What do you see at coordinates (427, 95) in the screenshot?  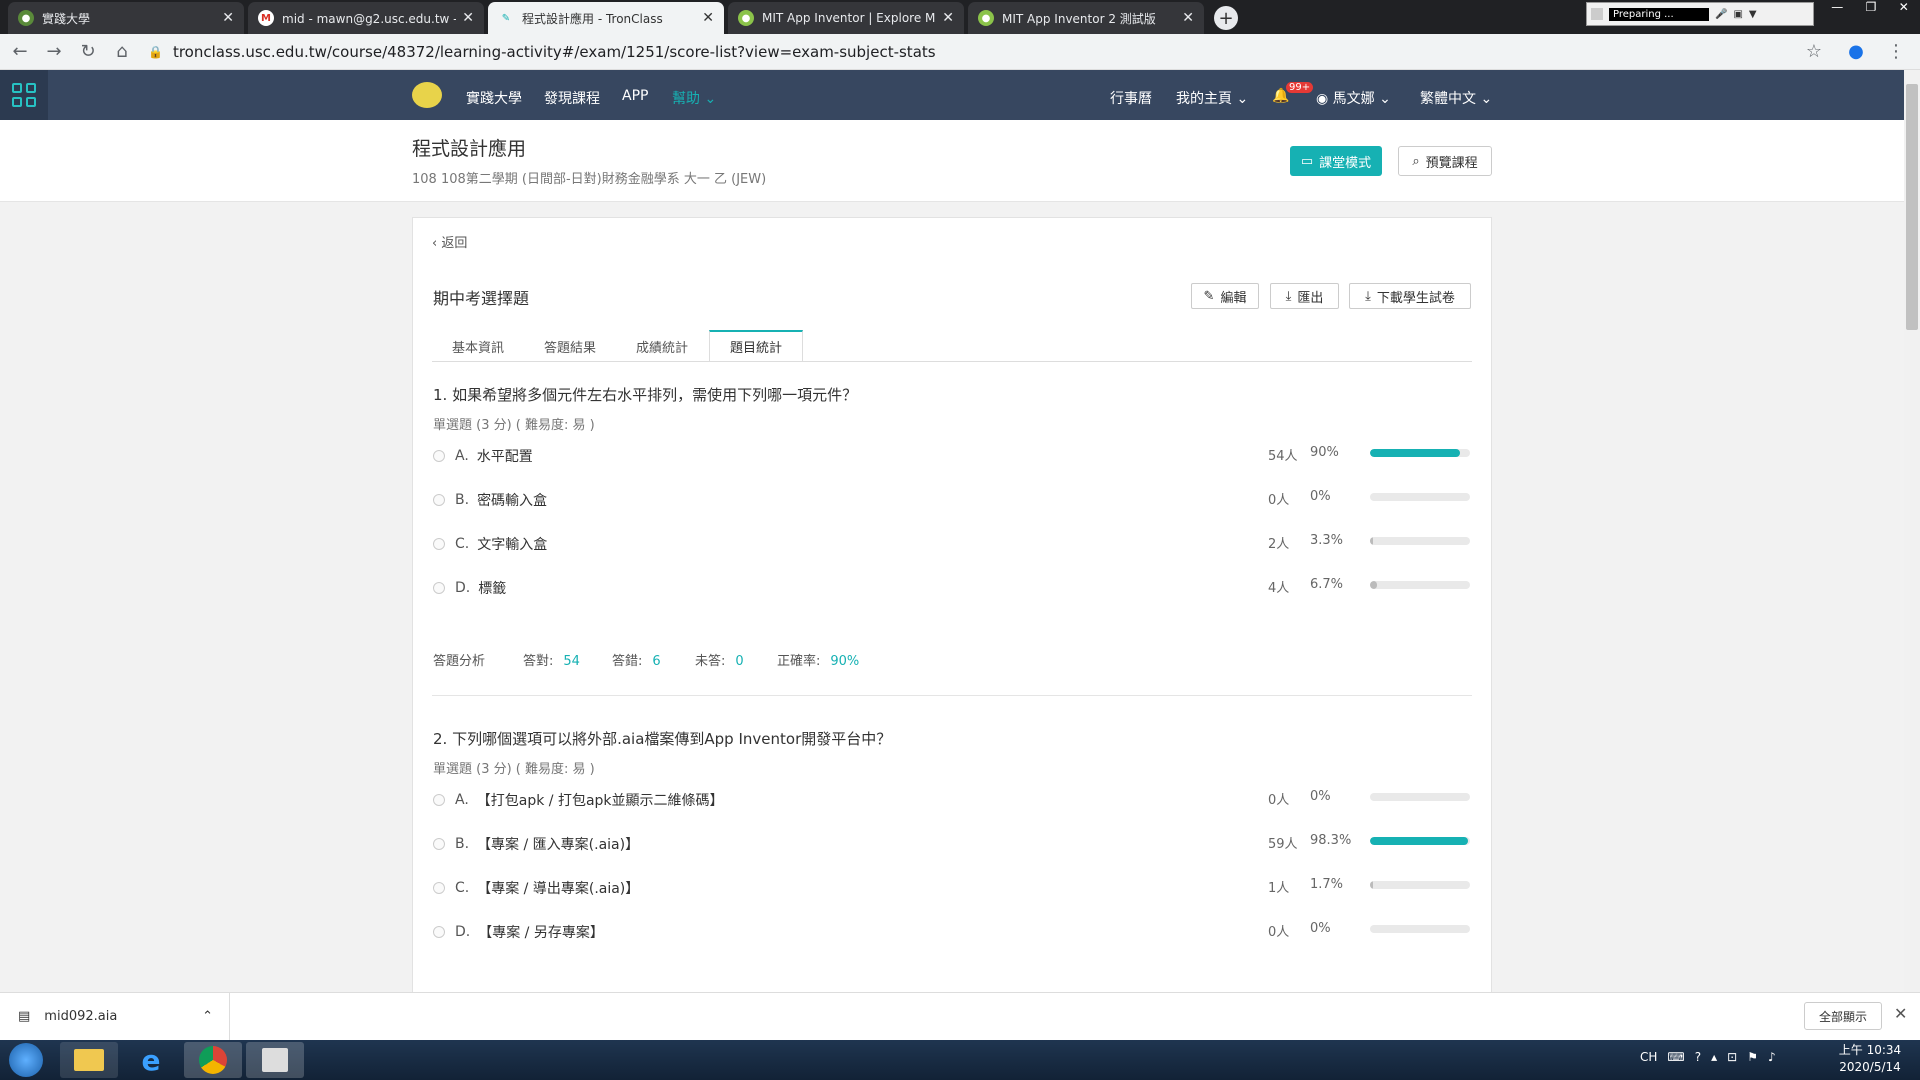 I see `school-logo-icon` at bounding box center [427, 95].